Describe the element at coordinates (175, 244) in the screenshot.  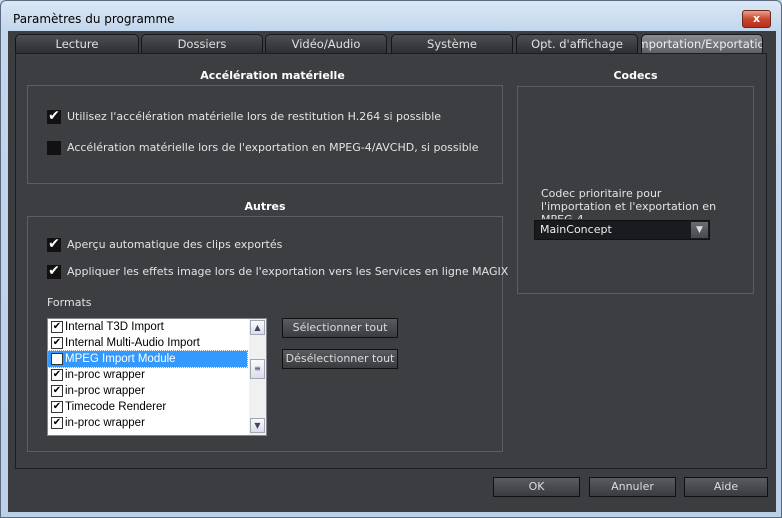
I see `preview-label: Aperçu automatique des clips exportés` at that location.